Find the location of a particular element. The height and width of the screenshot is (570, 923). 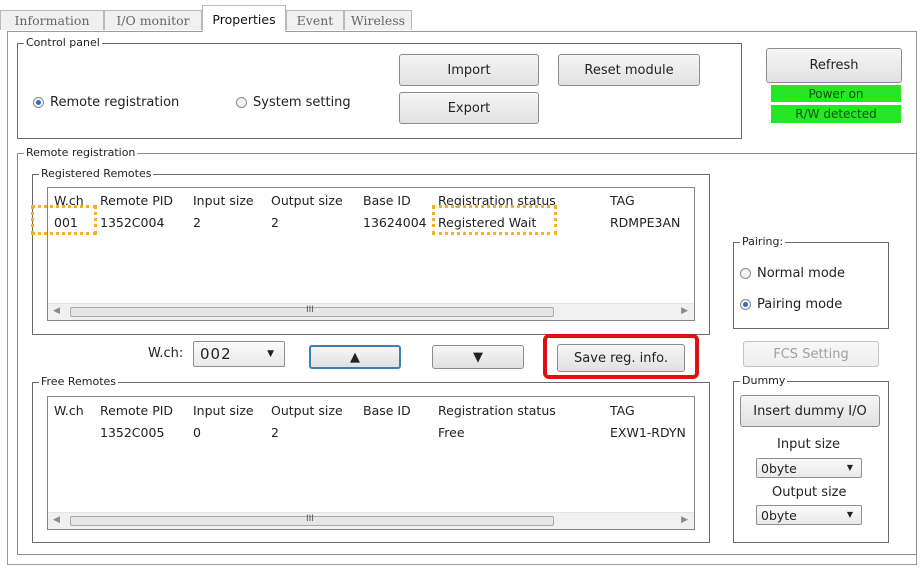

import-button: Import is located at coordinates (469, 70).